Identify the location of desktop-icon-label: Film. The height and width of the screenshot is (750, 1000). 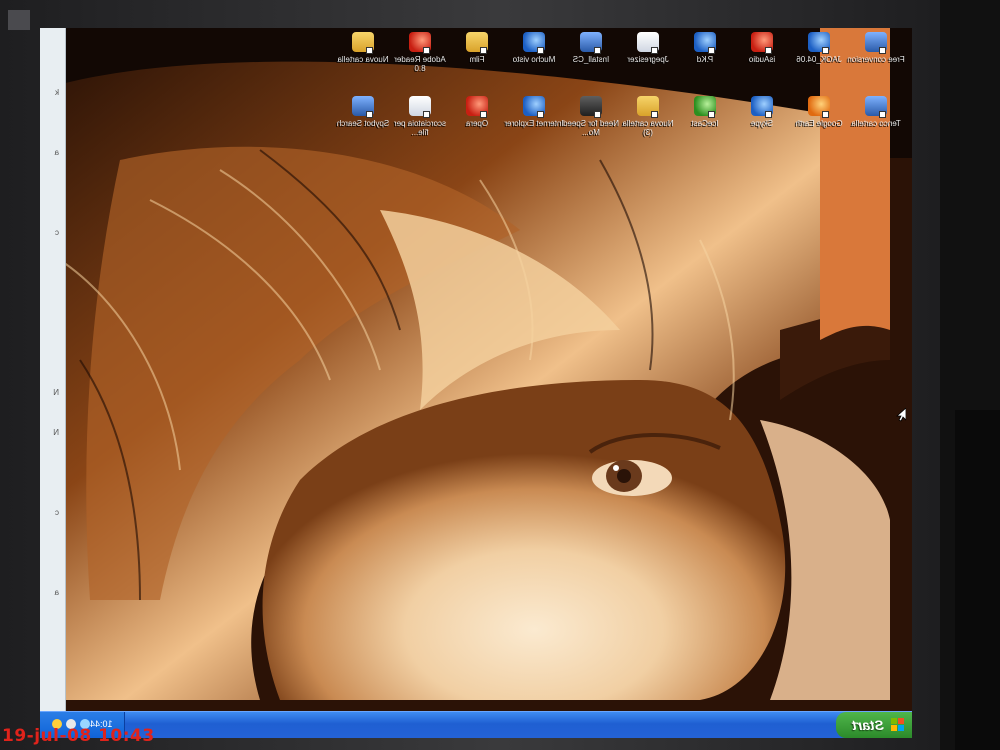
(477, 59).